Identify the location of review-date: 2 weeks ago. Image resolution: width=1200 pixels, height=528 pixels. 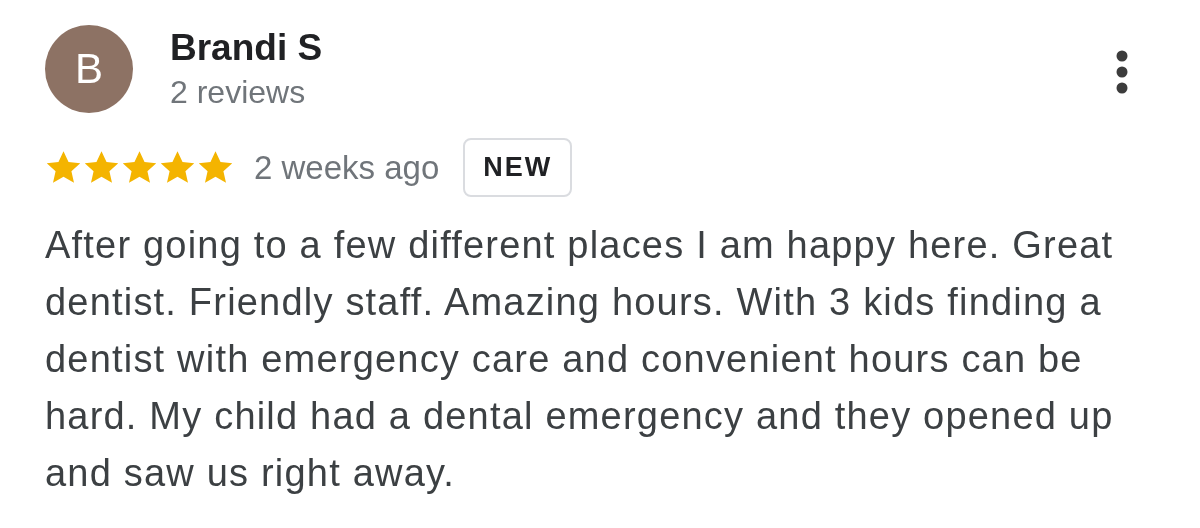
(347, 167).